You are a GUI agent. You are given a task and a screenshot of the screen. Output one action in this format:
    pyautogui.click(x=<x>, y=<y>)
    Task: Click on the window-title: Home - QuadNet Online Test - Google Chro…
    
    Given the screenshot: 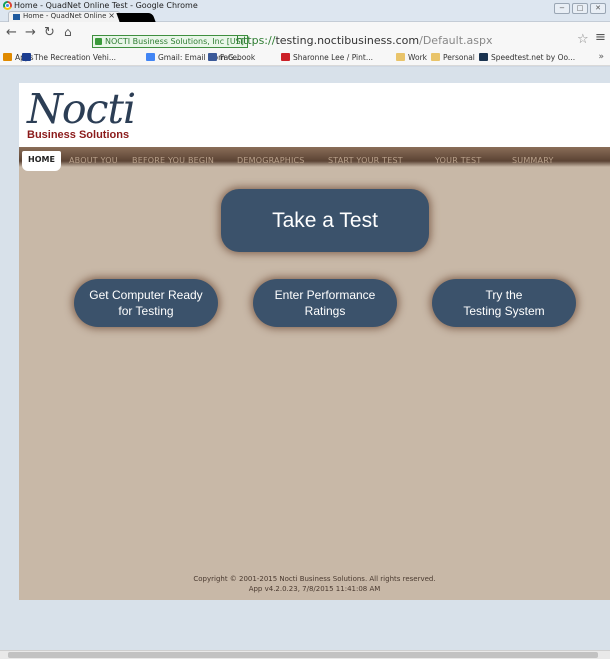 What is the action you would take?
    pyautogui.click(x=106, y=5)
    